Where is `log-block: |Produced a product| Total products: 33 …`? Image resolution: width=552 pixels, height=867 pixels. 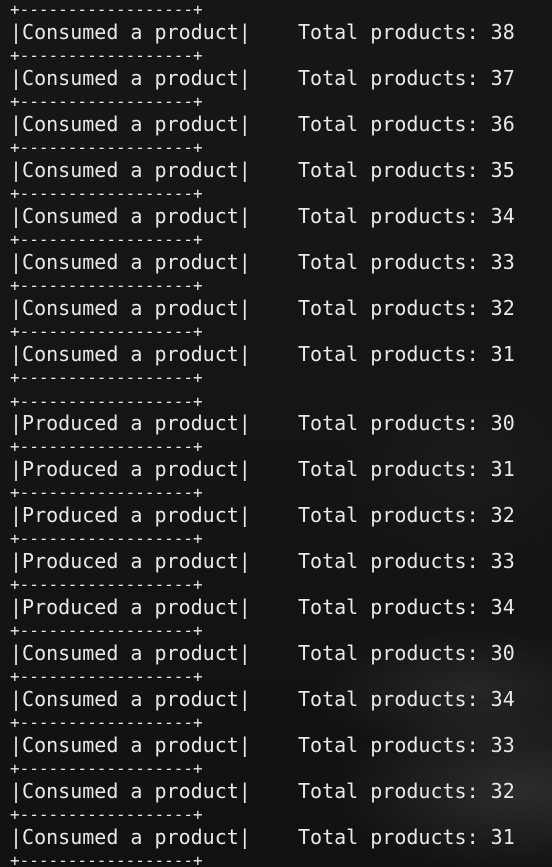 log-block: |Produced a product| Total products: 33 … is located at coordinates (276, 561).